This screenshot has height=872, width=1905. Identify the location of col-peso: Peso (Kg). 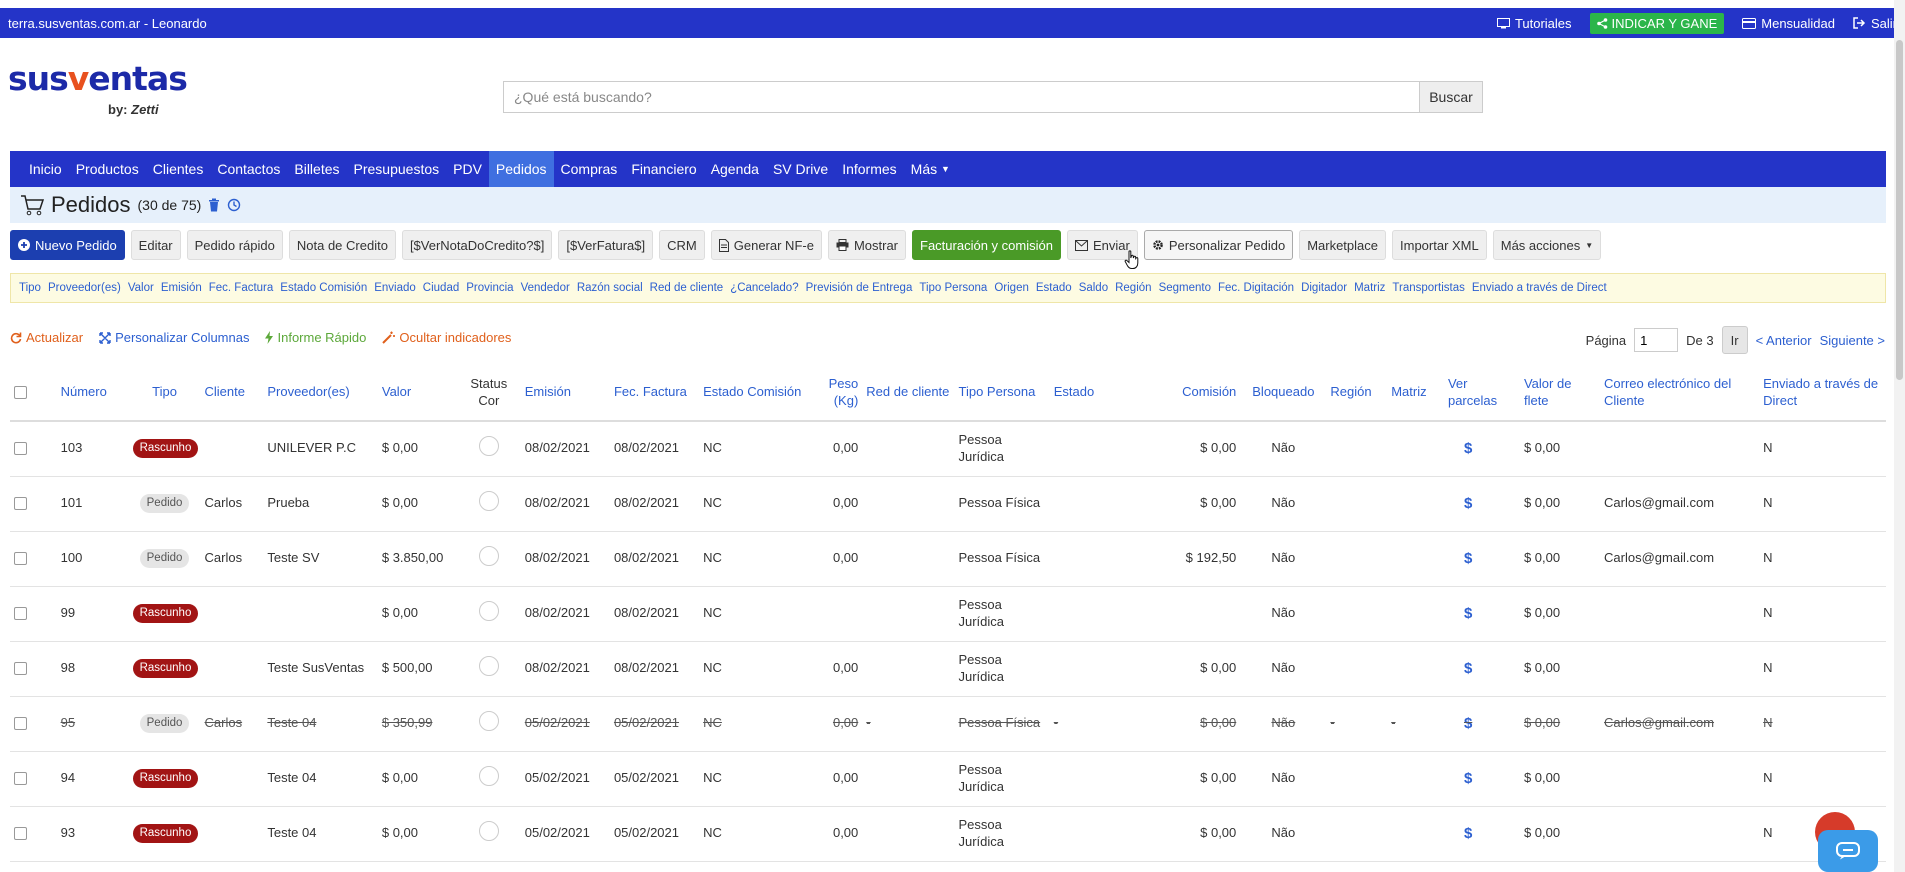
(839, 393).